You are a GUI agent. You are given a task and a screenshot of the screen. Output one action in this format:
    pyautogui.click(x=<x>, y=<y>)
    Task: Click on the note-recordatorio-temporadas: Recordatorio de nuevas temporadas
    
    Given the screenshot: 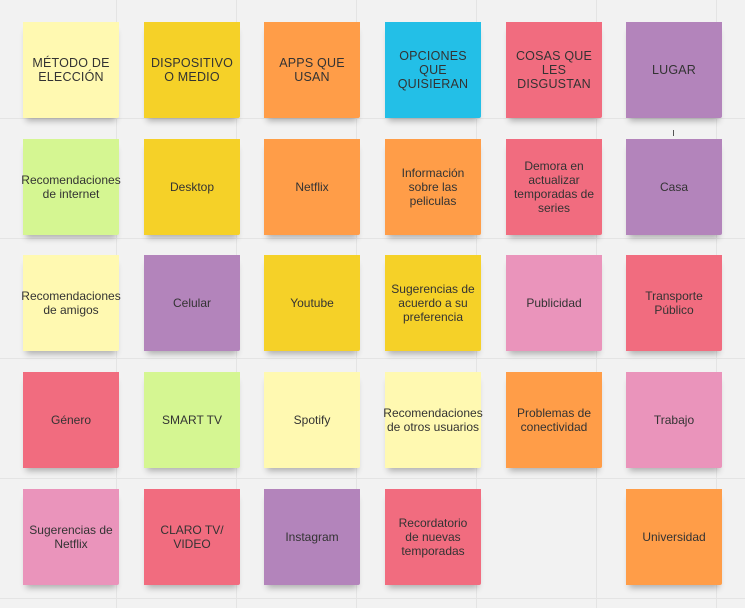 What is the action you would take?
    pyautogui.click(x=433, y=537)
    